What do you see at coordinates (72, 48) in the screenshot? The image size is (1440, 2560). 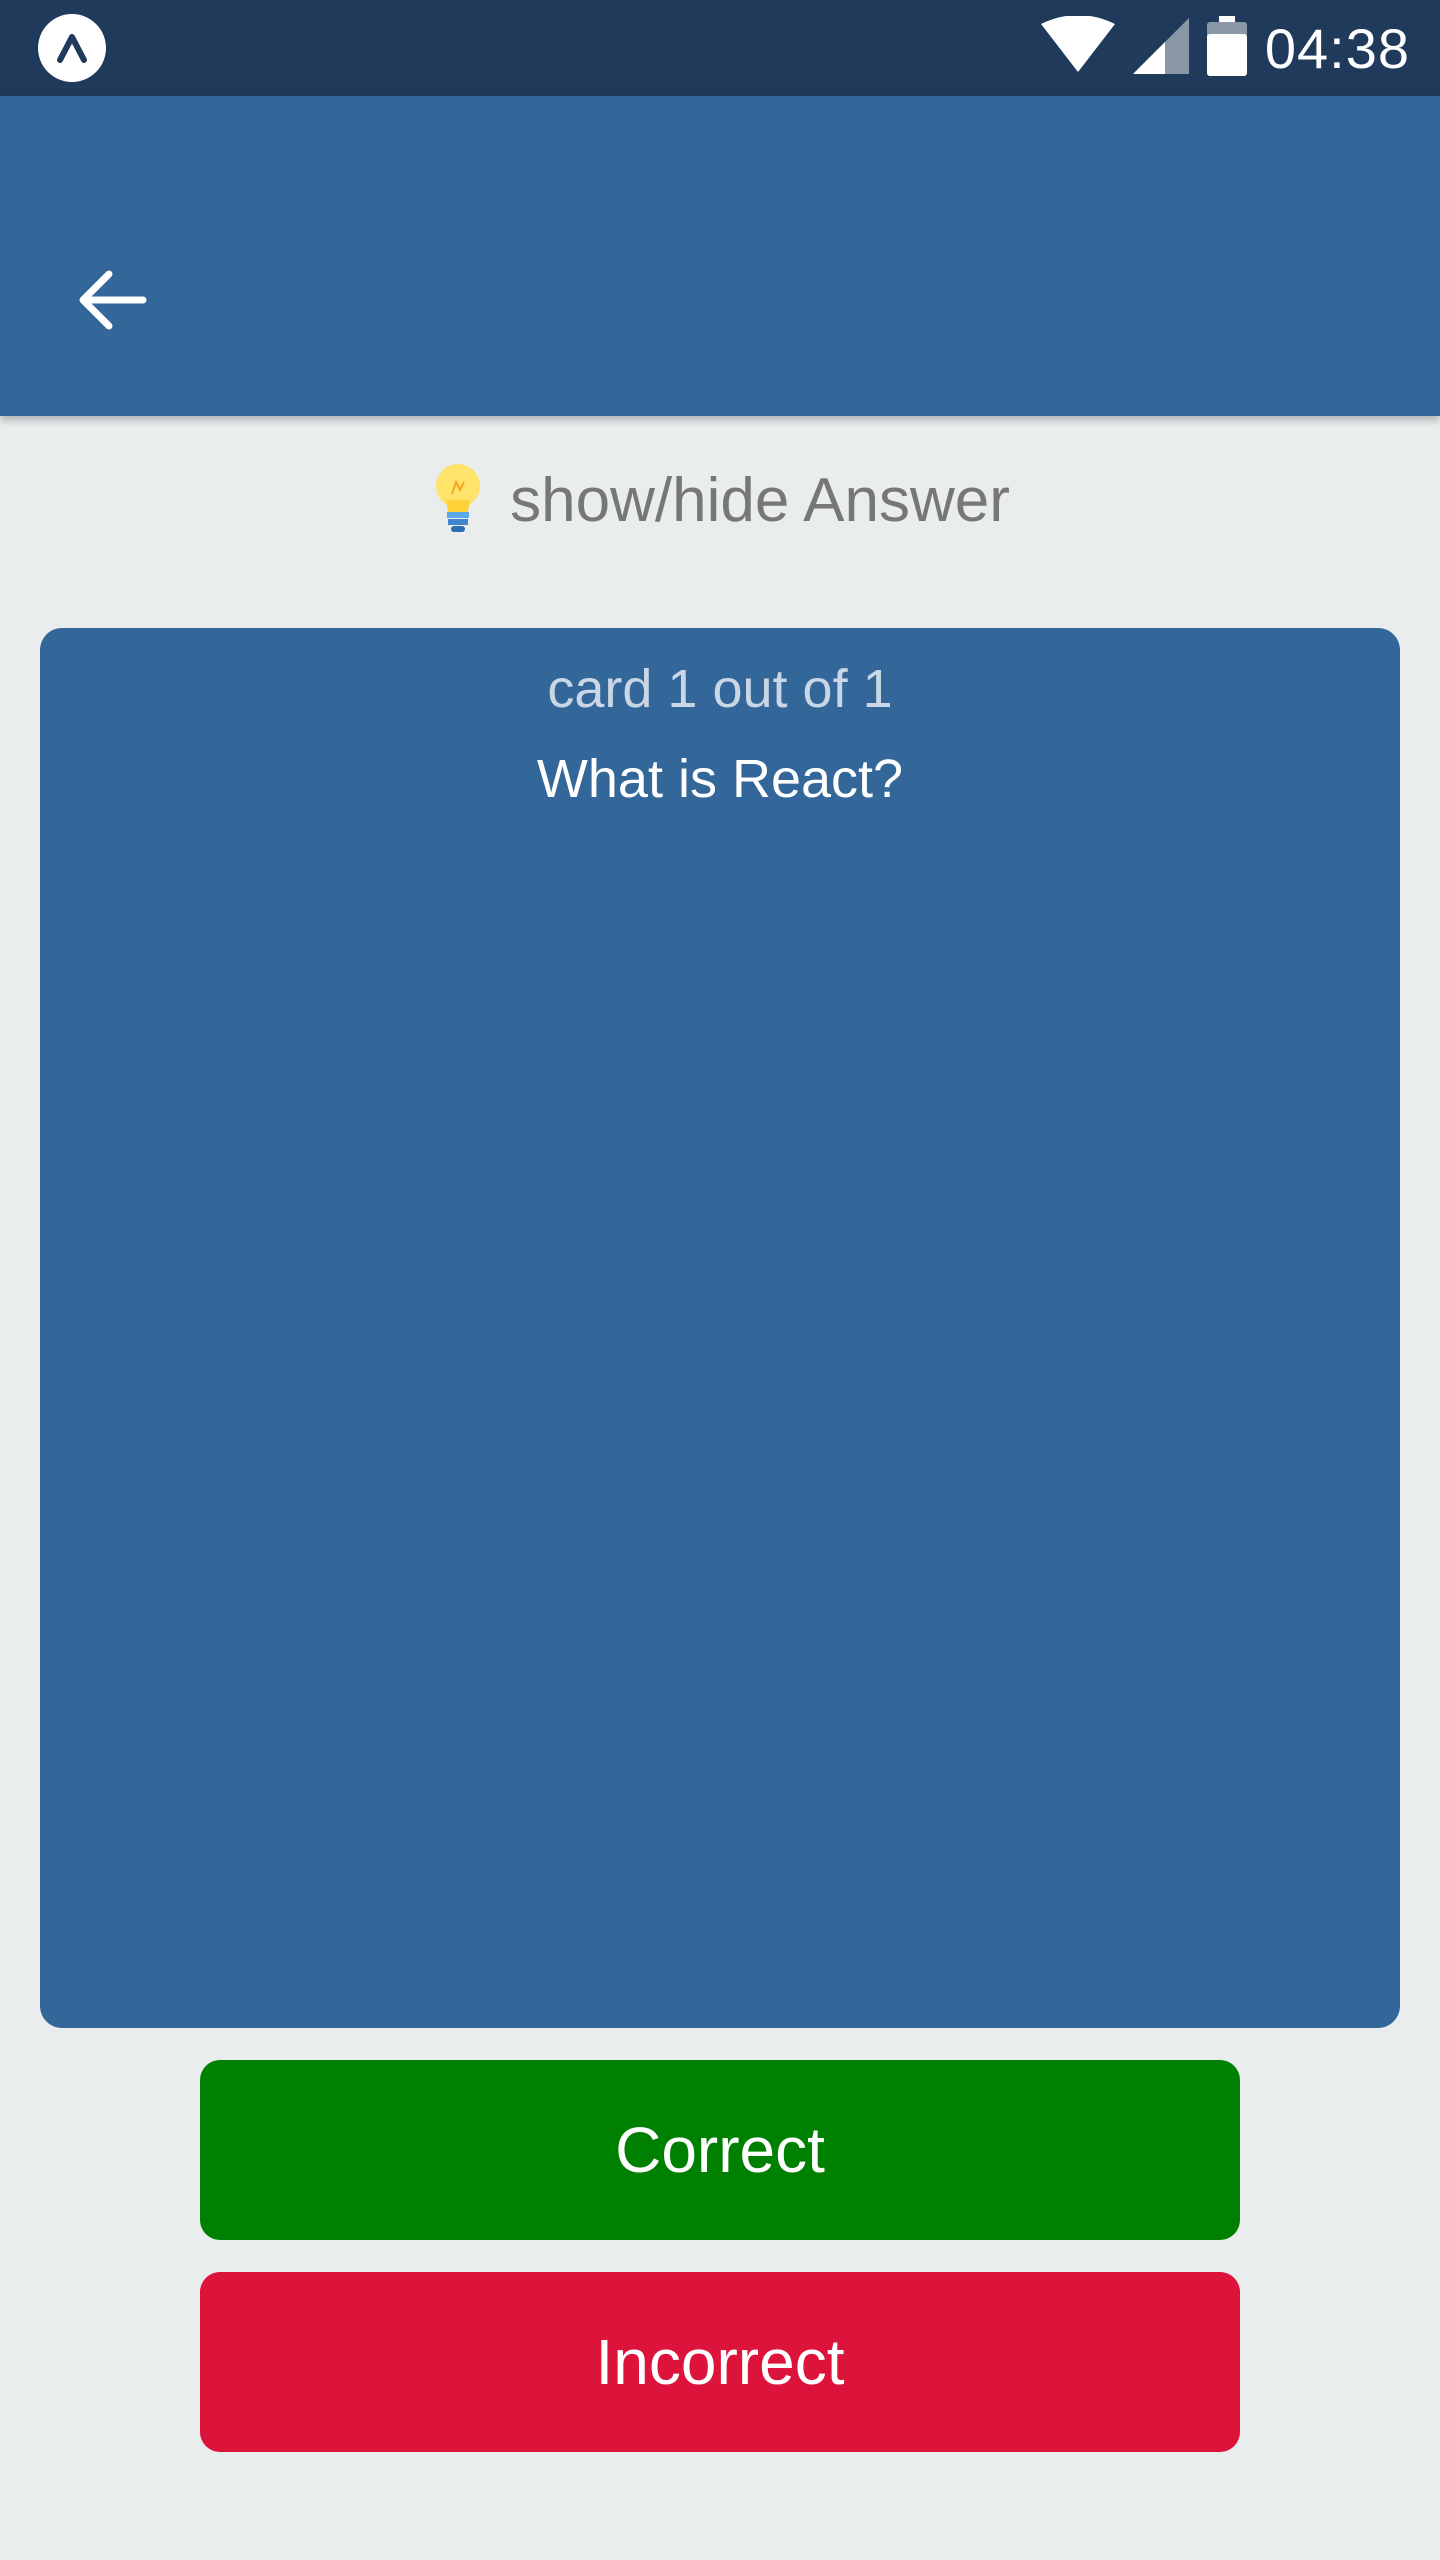 I see `expo-icon` at bounding box center [72, 48].